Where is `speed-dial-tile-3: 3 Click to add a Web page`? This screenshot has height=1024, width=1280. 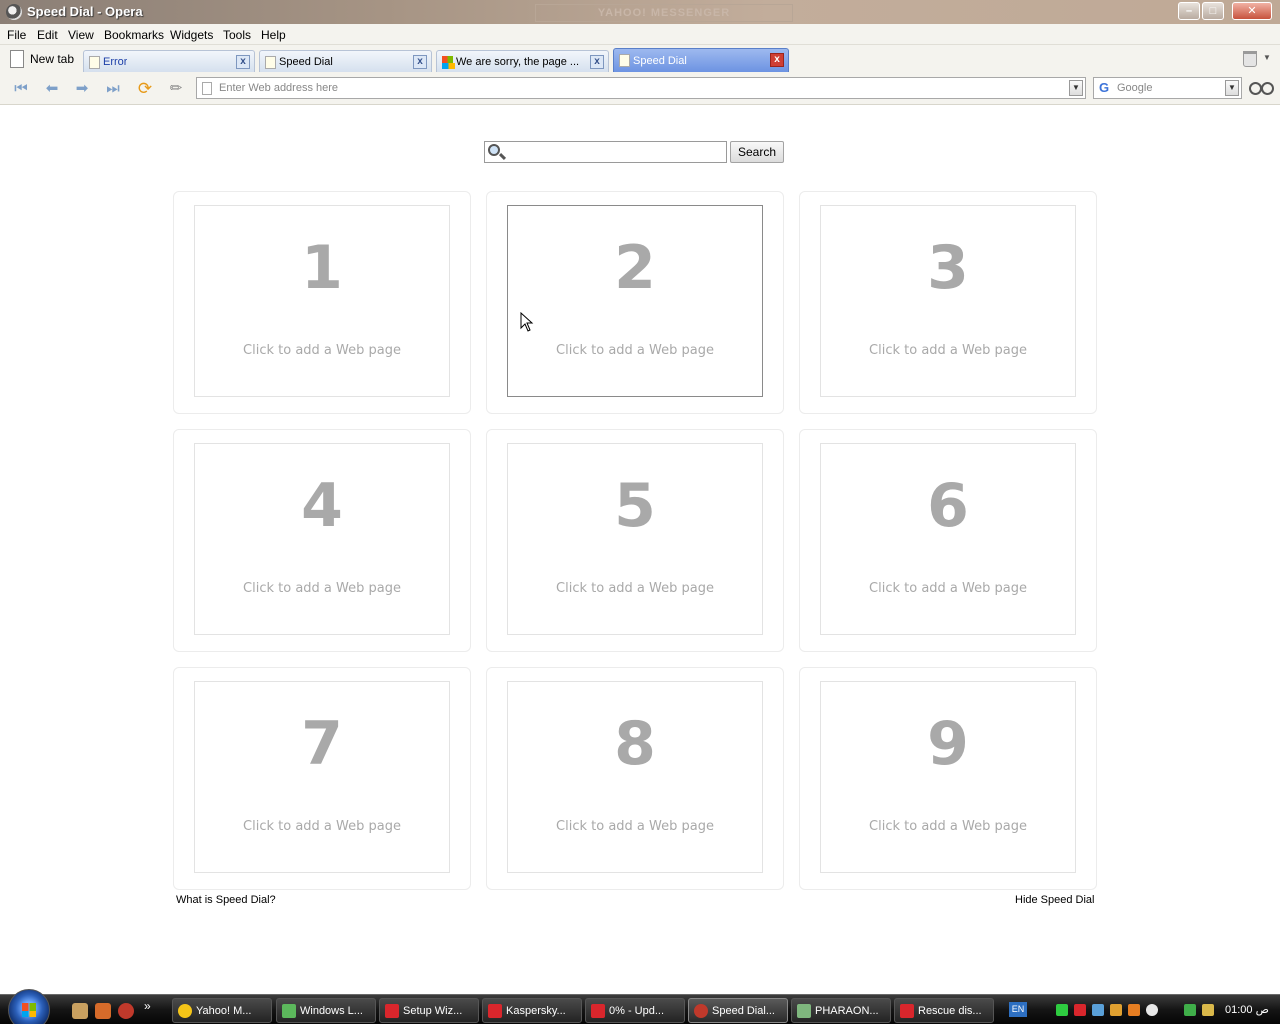 speed-dial-tile-3: 3 Click to add a Web page is located at coordinates (948, 302).